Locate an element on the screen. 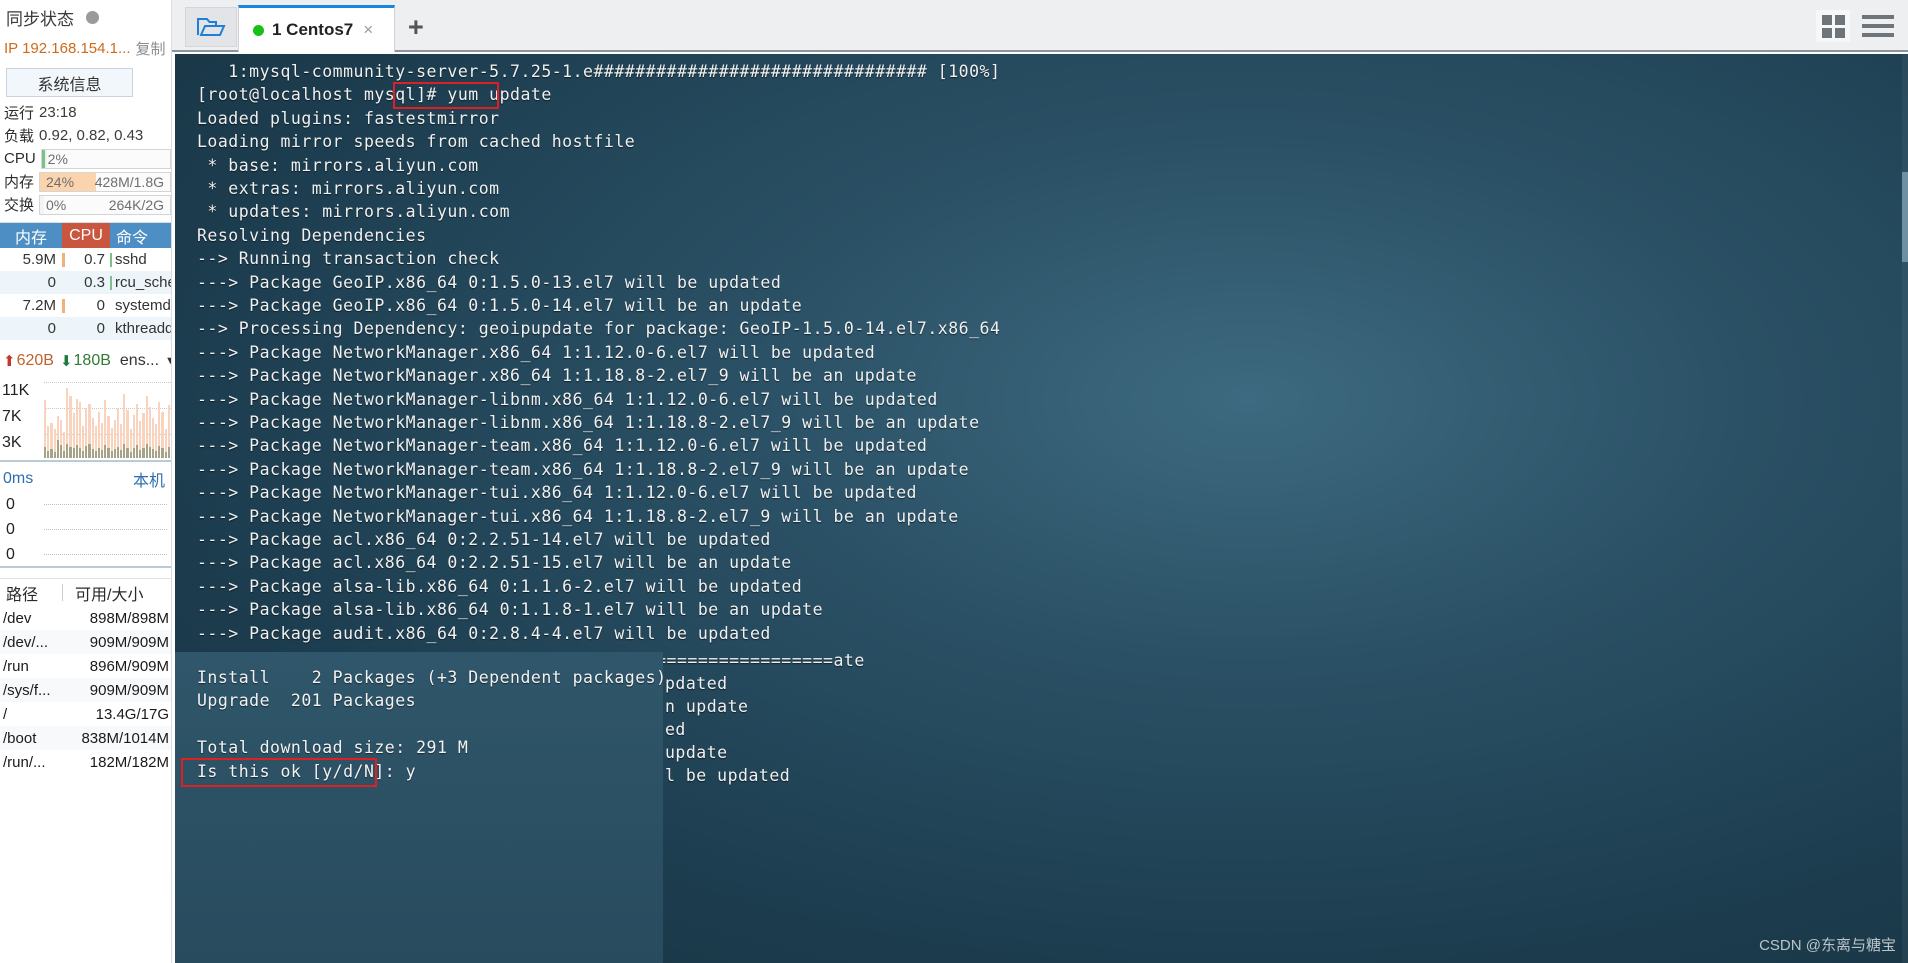 The image size is (1908, 963). network-traffic-graph: 11K 7K 3K is located at coordinates (85, 419).